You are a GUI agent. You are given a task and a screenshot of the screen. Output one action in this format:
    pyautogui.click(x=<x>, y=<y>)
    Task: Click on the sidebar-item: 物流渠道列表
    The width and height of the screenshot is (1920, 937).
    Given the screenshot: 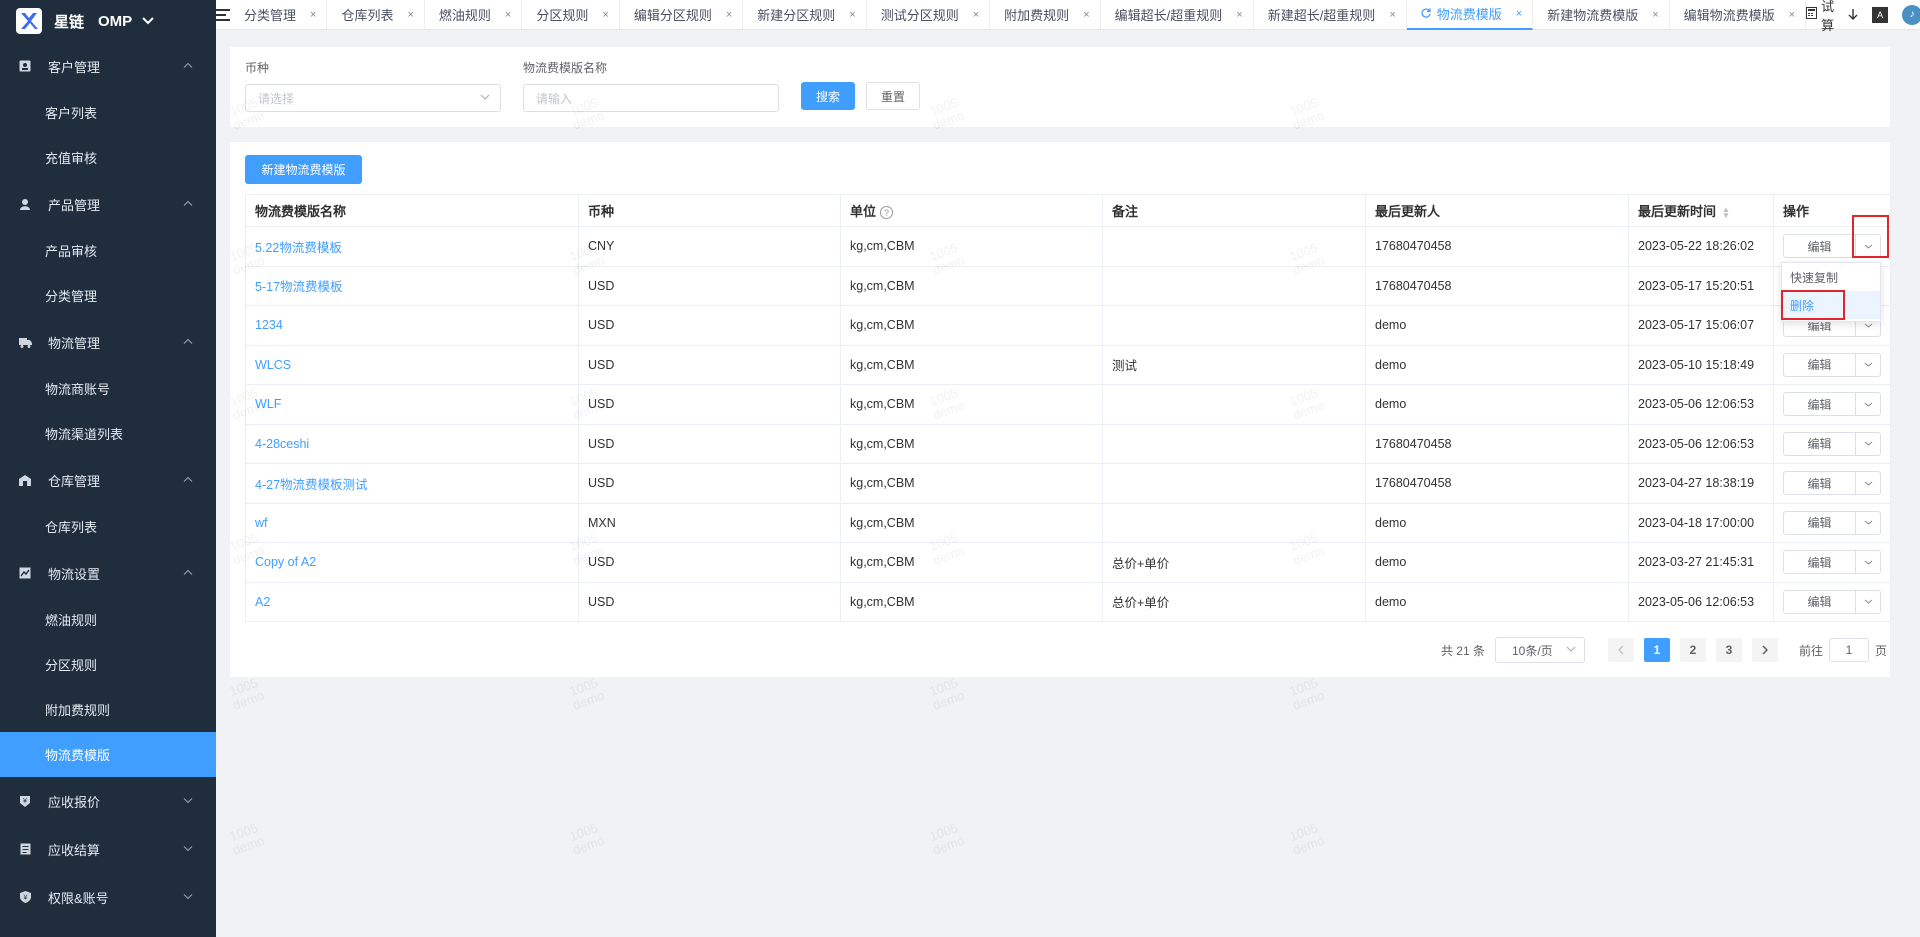 What is the action you would take?
    pyautogui.click(x=108, y=433)
    